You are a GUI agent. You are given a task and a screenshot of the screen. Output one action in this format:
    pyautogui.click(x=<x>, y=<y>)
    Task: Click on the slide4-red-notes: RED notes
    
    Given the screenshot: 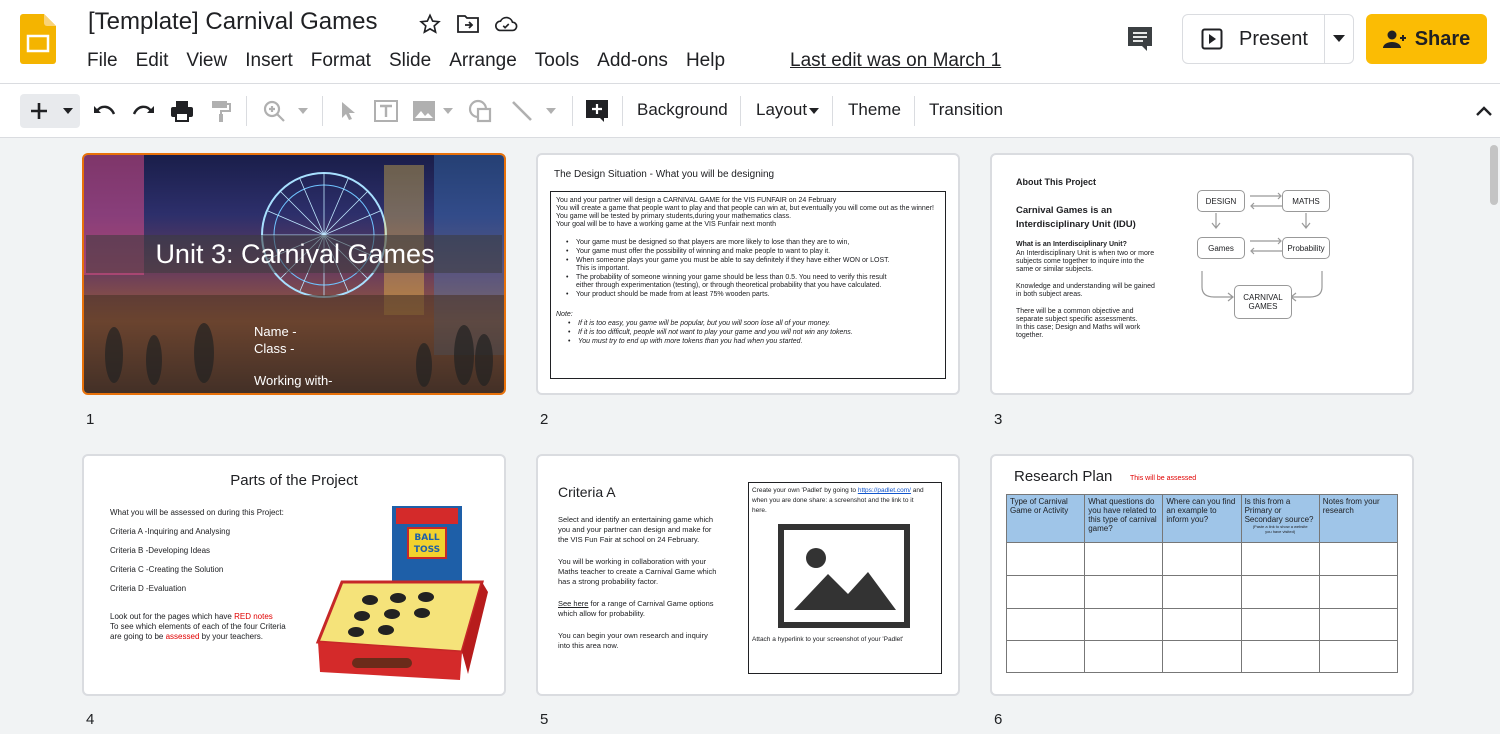 What is the action you would take?
    pyautogui.click(x=253, y=616)
    